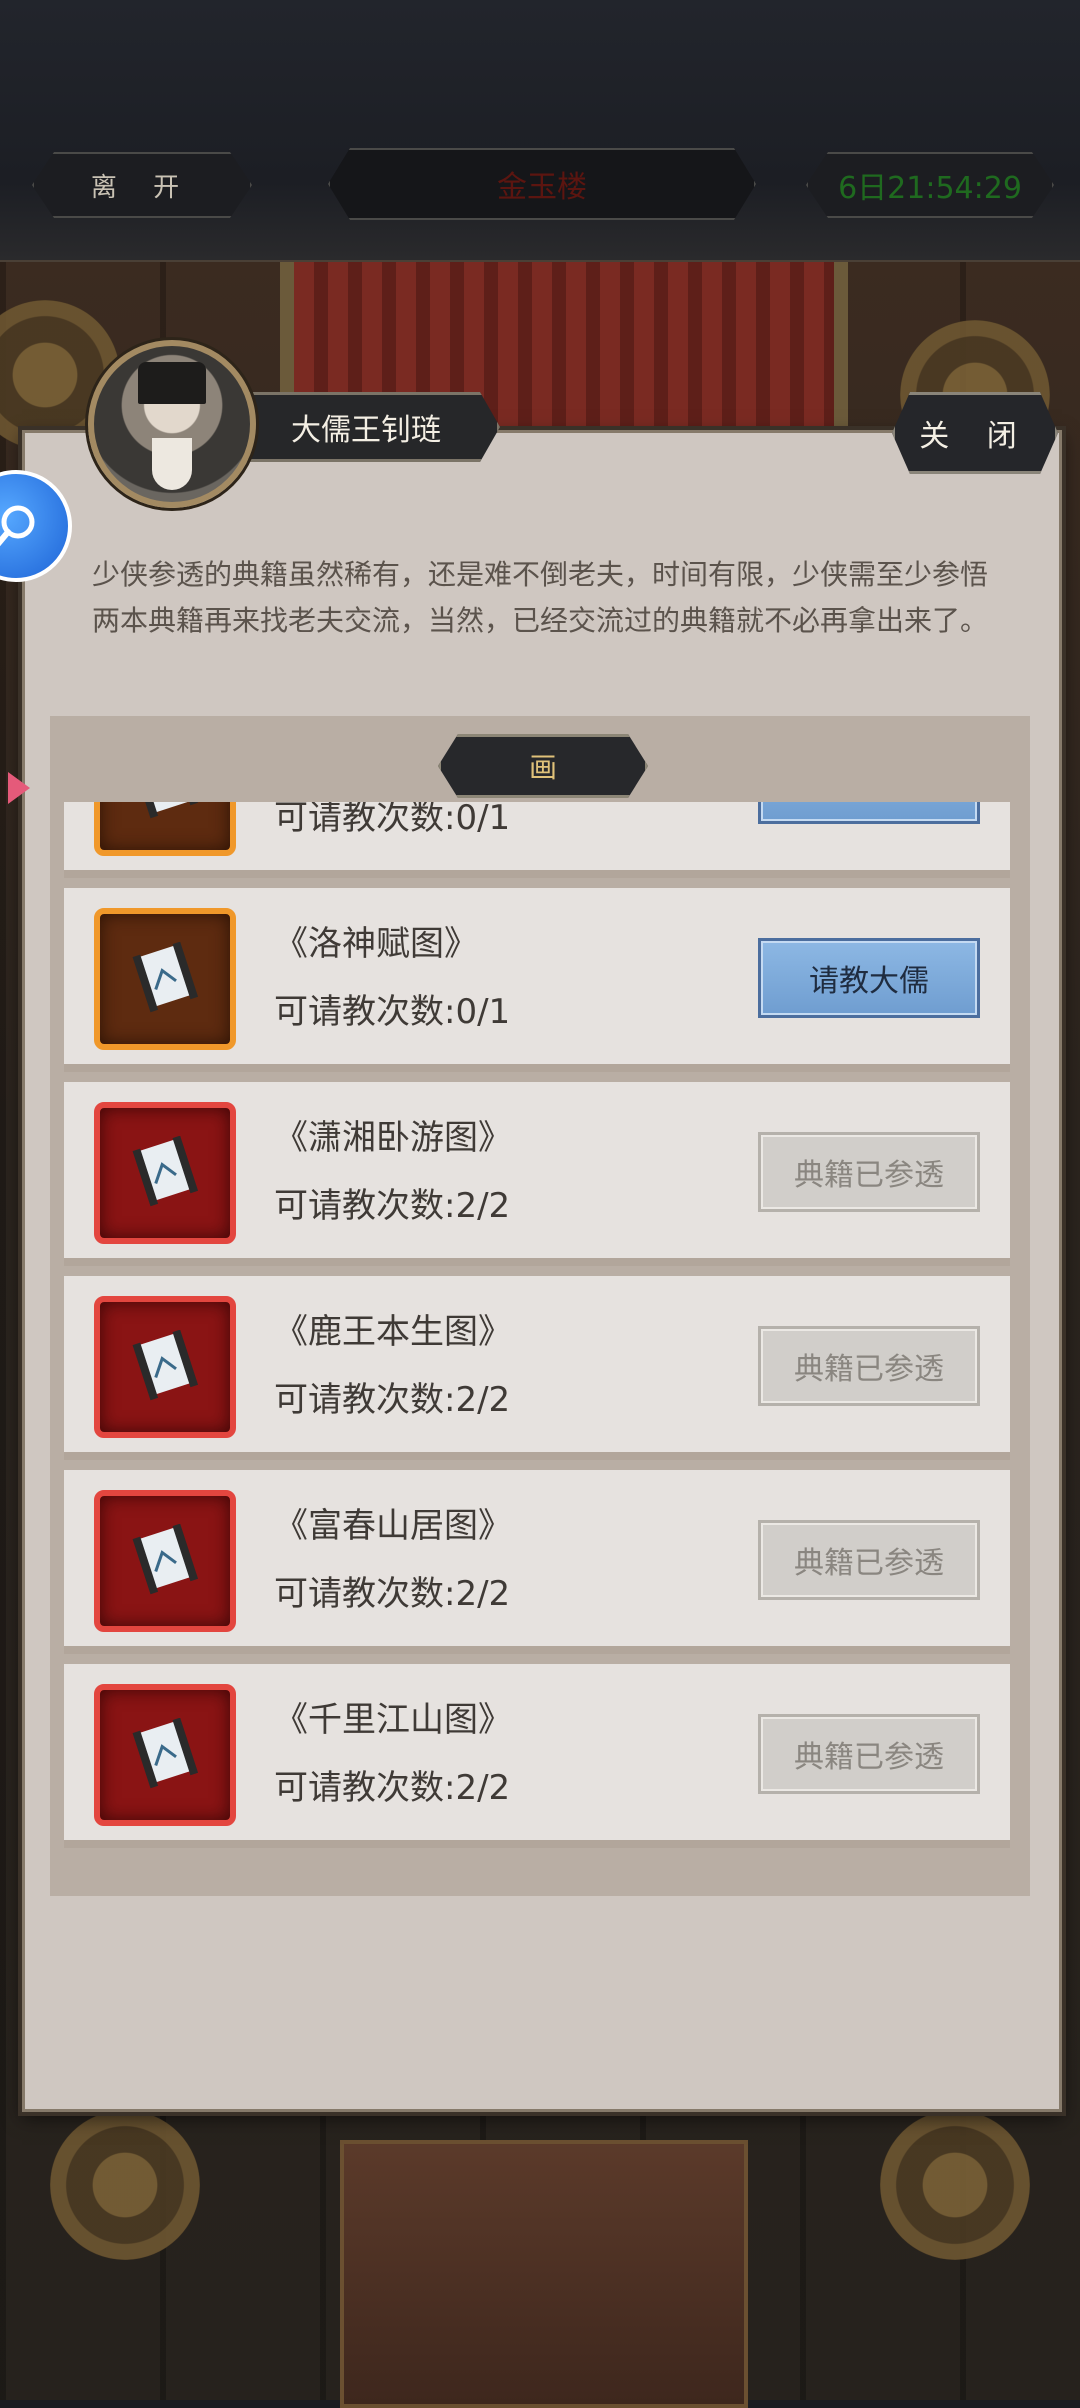  Describe the element at coordinates (975, 433) in the screenshot. I see `close-button: 关 闭` at that location.